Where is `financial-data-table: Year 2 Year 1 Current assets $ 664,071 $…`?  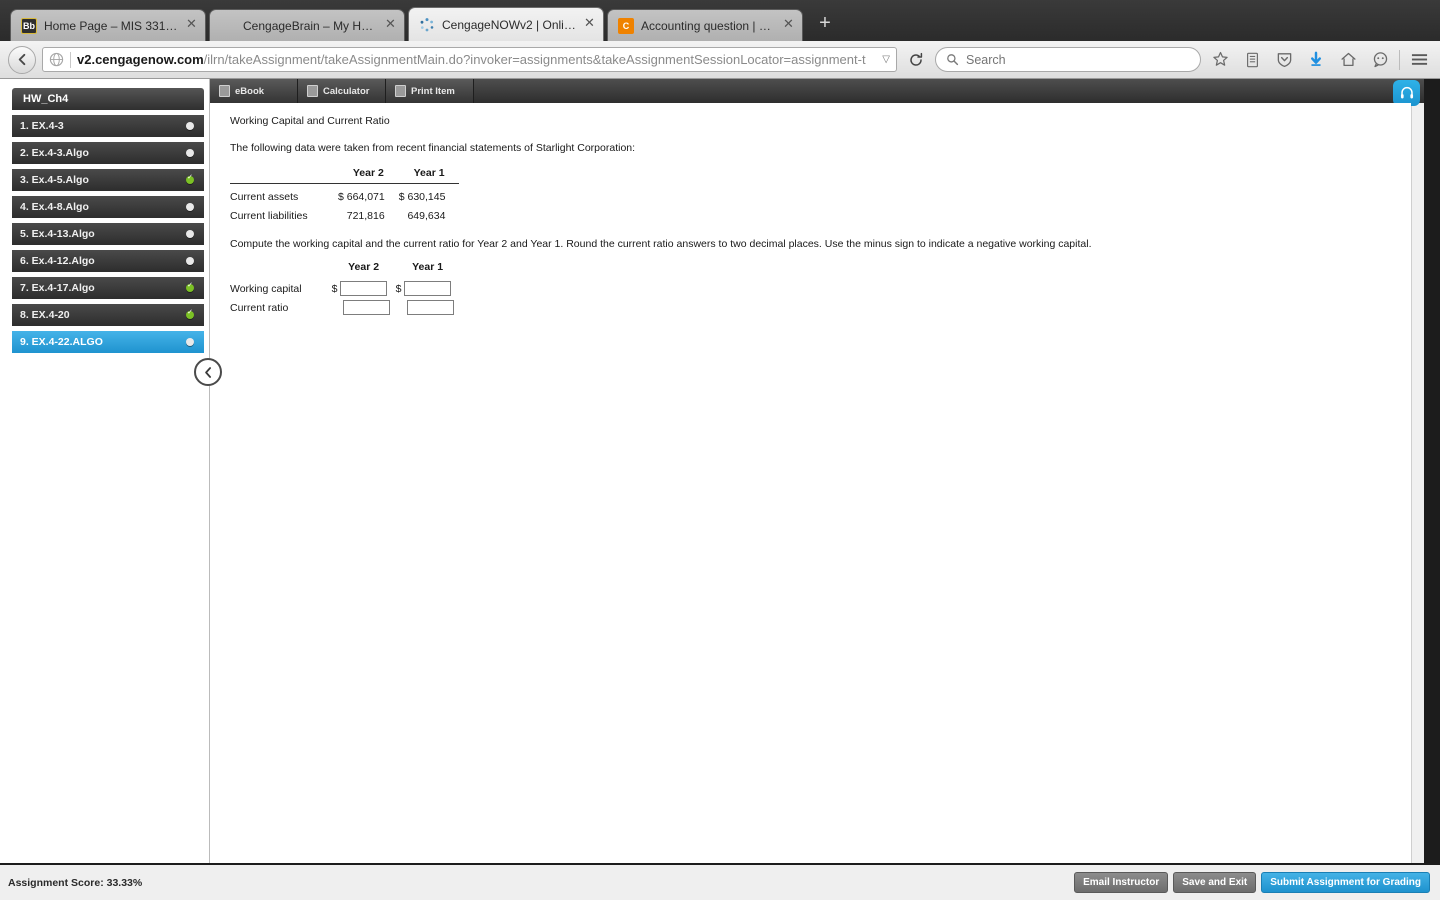 financial-data-table: Year 2 Year 1 Current assets $ 664,071 $… is located at coordinates (345, 194).